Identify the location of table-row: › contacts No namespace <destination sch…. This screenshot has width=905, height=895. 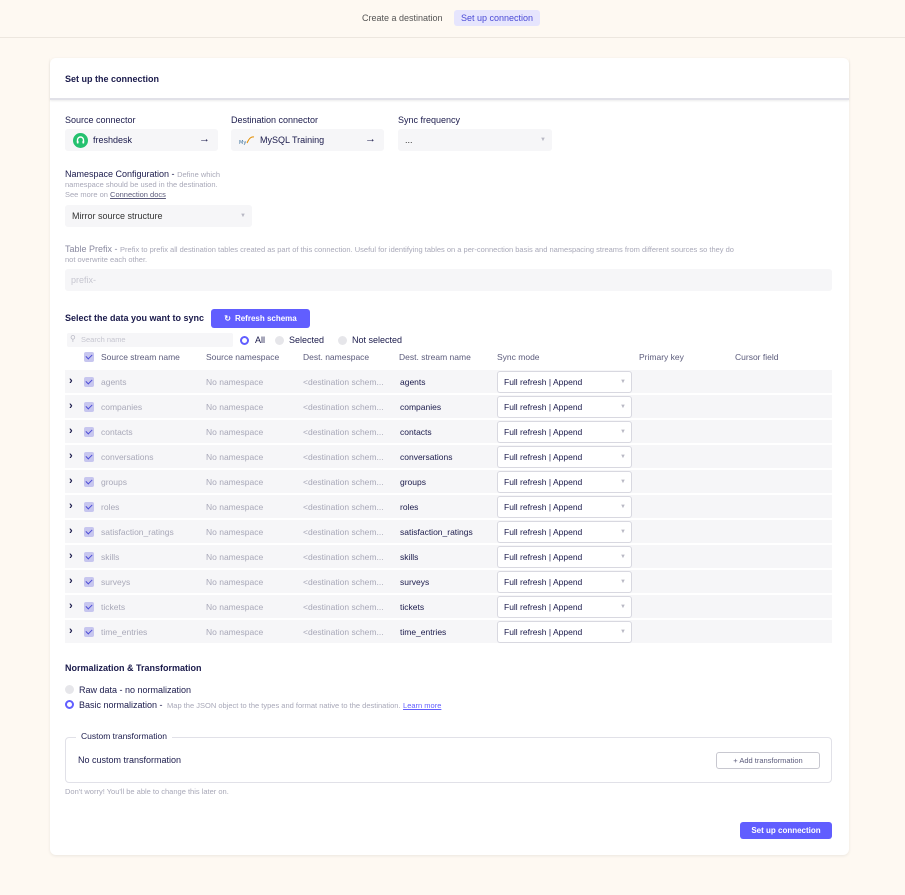
(448, 432).